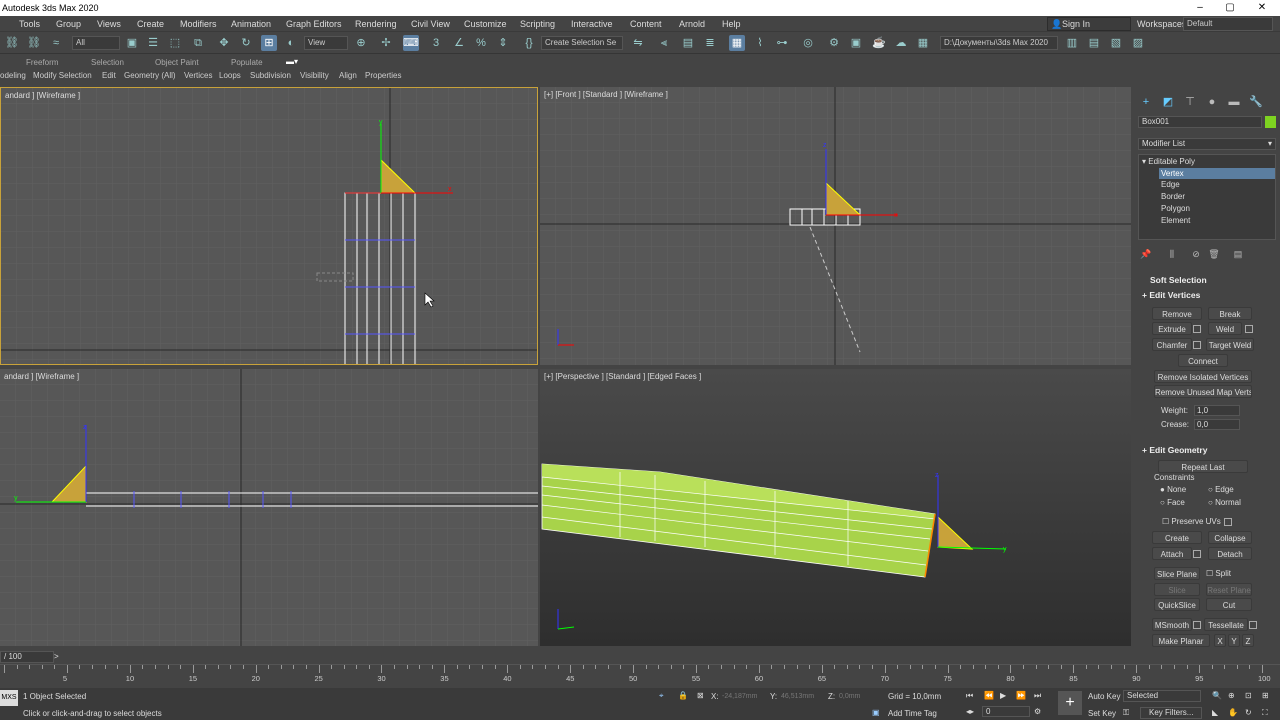  What do you see at coordinates (1102, 713) in the screenshot?
I see `set-key-button: Set Key` at bounding box center [1102, 713].